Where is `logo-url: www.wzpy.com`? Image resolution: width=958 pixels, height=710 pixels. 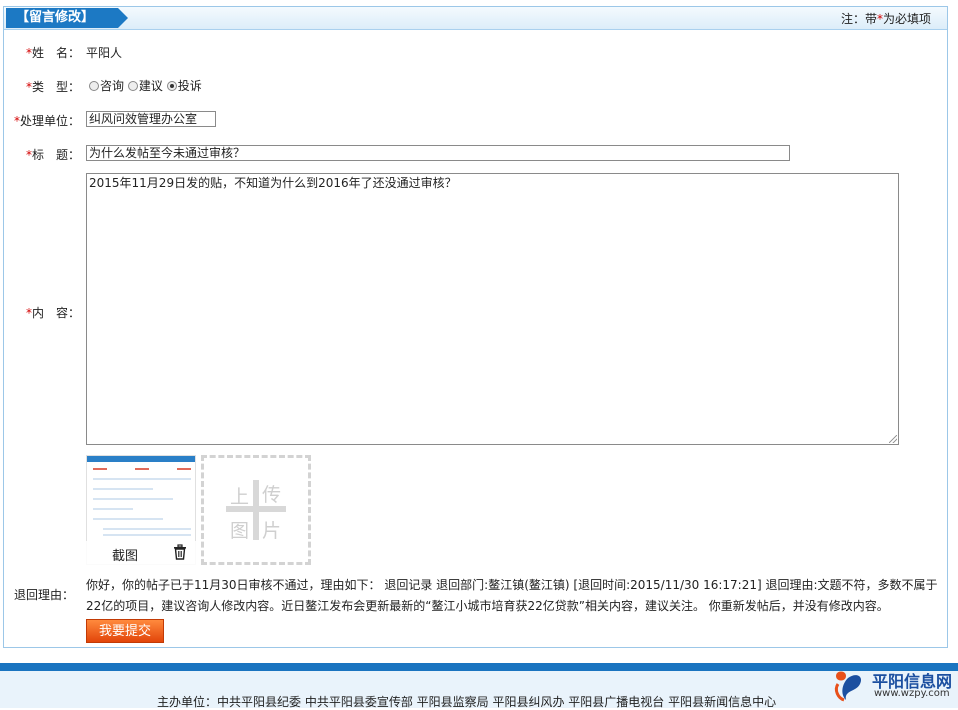 logo-url: www.wzpy.com is located at coordinates (912, 693).